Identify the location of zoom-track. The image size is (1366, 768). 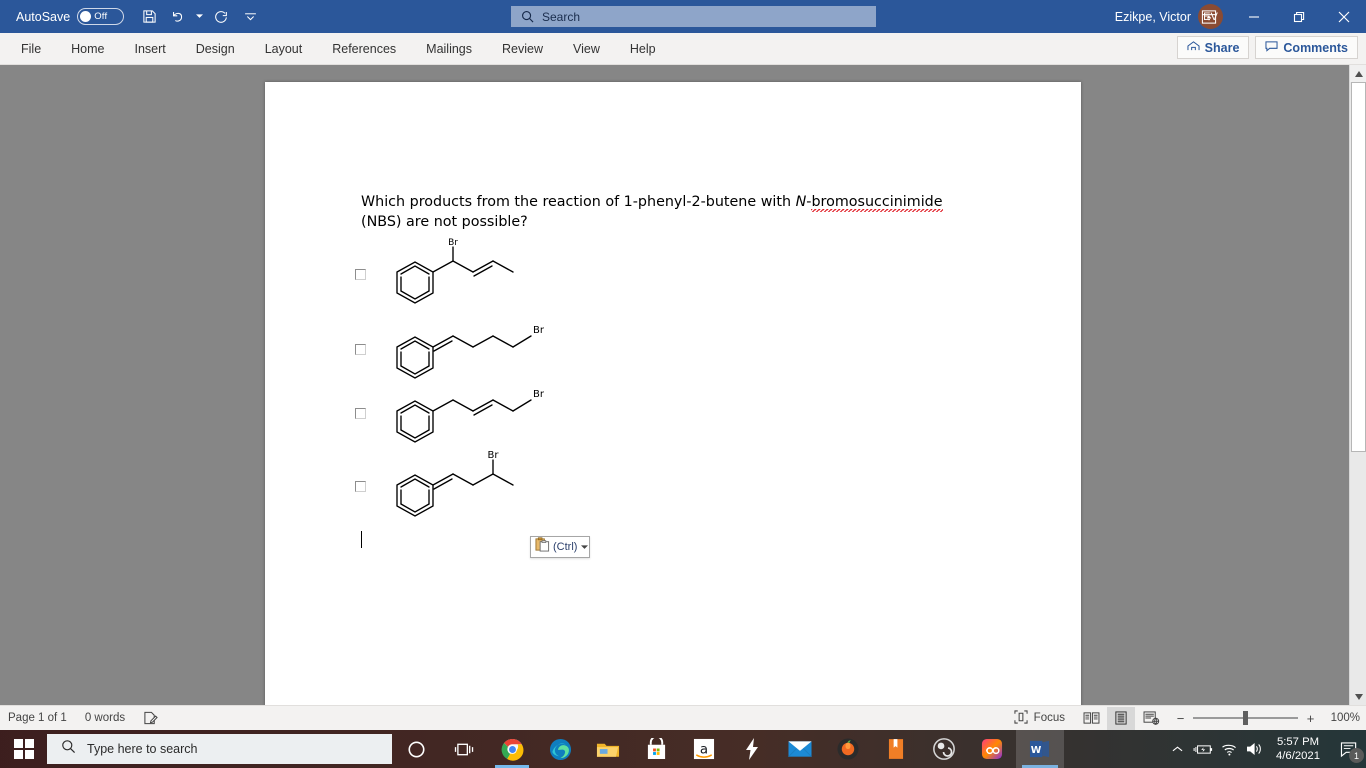
(1245, 718).